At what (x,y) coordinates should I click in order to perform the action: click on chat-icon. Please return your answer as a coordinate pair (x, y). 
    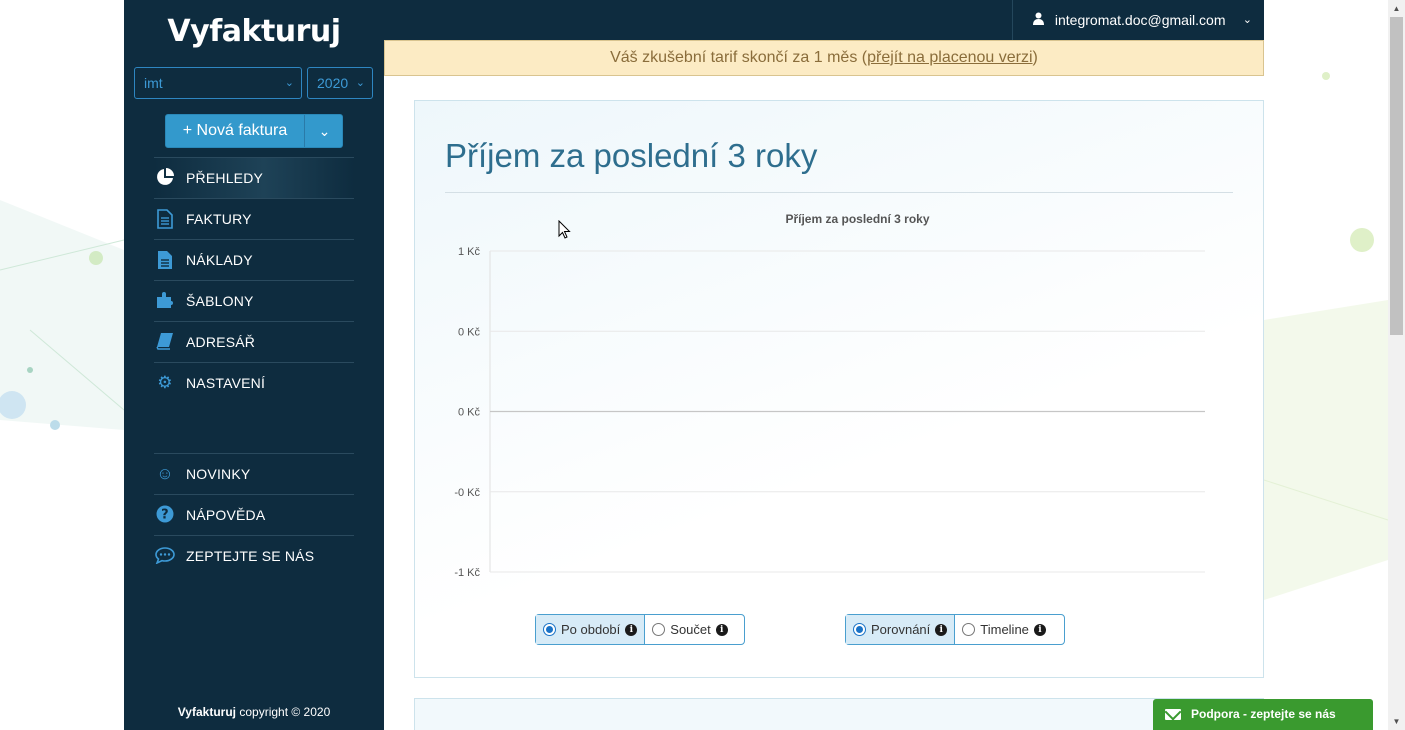
    Looking at the image, I should click on (165, 556).